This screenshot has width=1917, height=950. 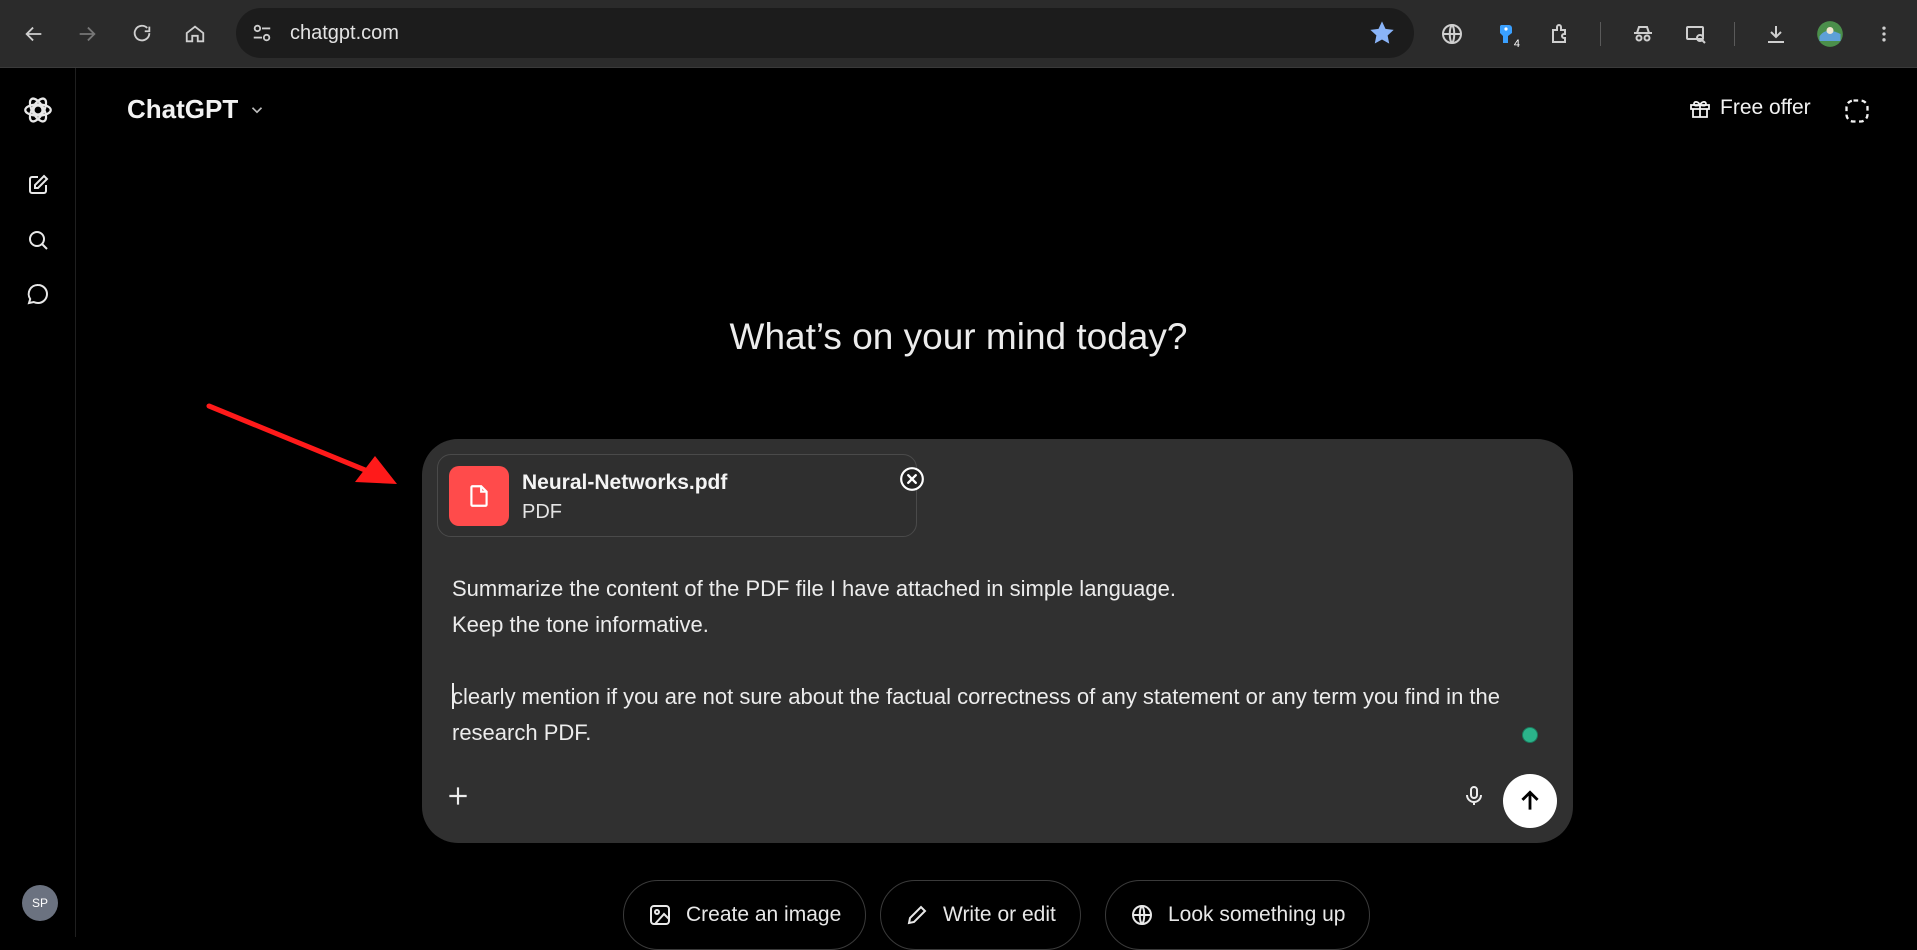 I want to click on suggestion-label: Look something up, so click(x=1257, y=914).